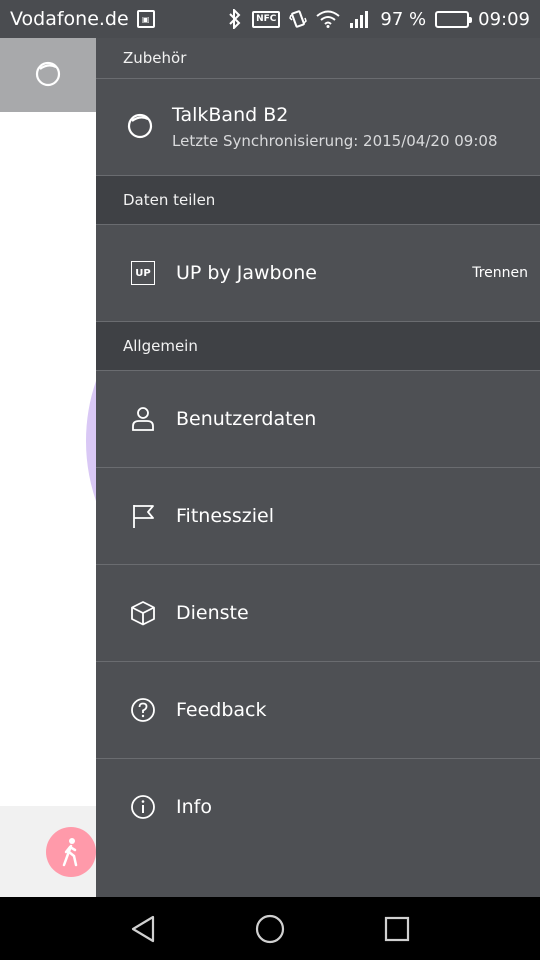  Describe the element at coordinates (155, 58) in the screenshot. I see `section-header-accessories: Zubehör` at that location.